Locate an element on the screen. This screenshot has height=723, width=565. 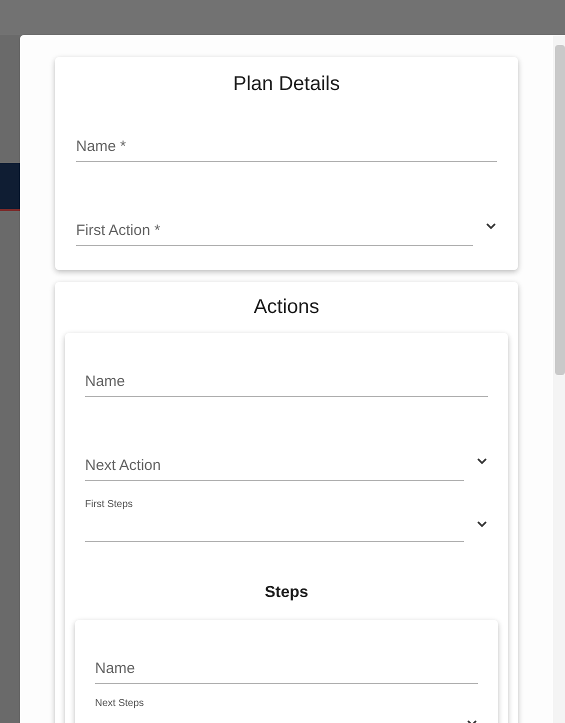
select-field: First Action * is located at coordinates (274, 232).